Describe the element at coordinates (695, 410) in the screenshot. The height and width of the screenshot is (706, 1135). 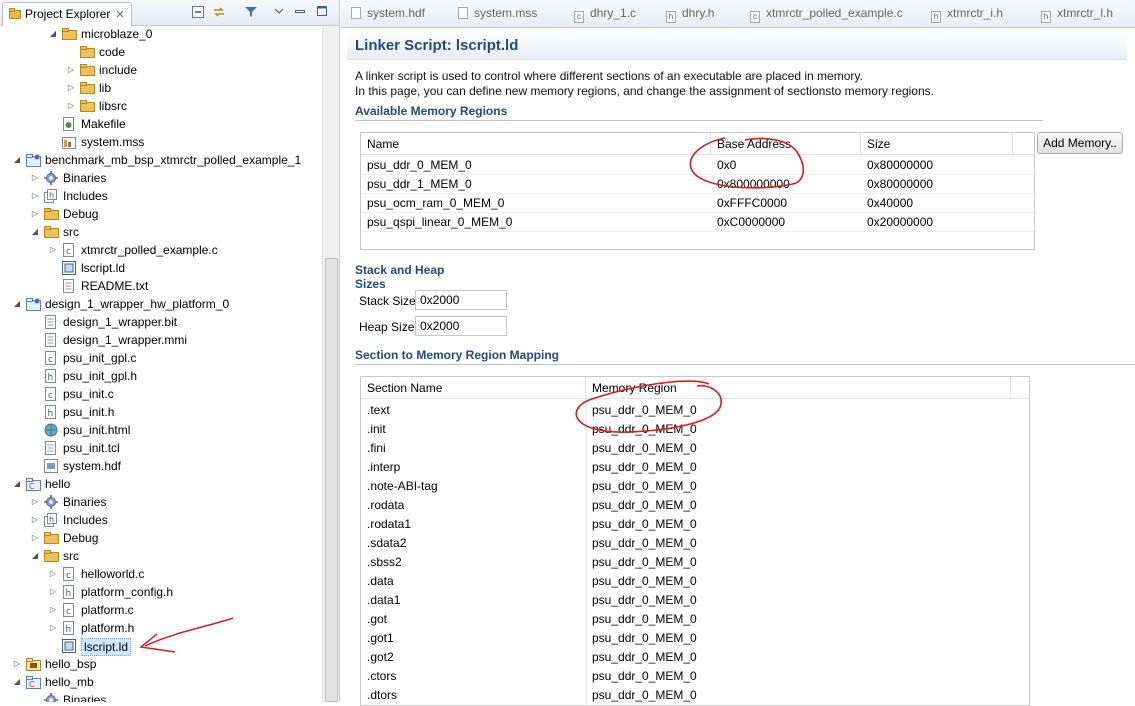
I see `table-row: .text psu_ddr_0_MEM_0` at that location.